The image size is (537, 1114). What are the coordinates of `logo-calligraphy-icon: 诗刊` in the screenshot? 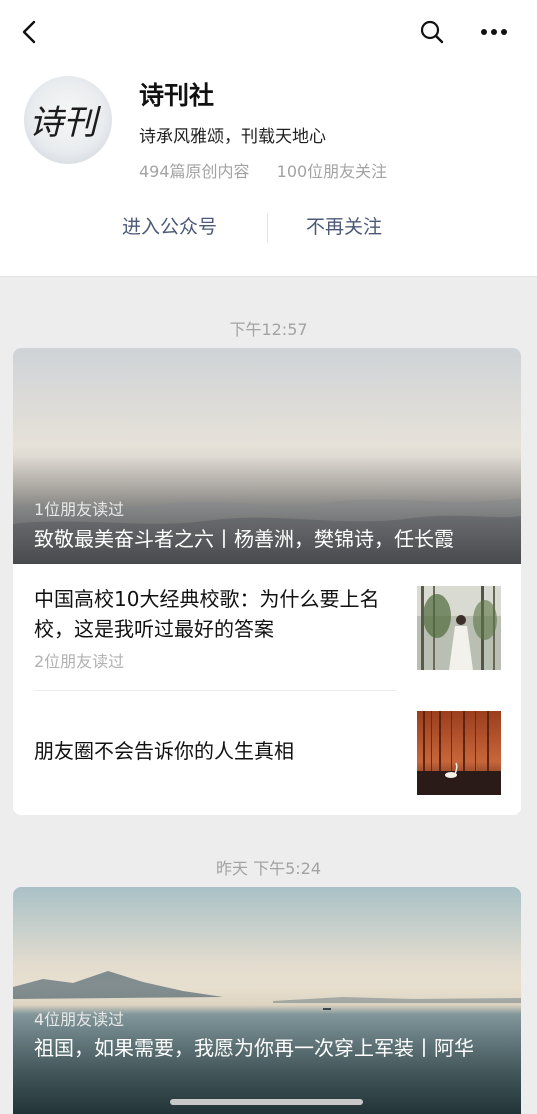 It's located at (65, 123).